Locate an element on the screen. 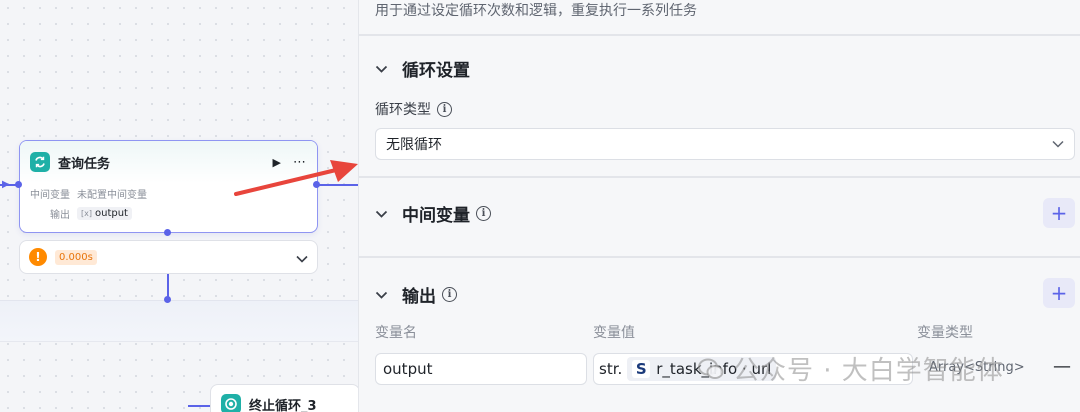  bottom-port is located at coordinates (167, 232).